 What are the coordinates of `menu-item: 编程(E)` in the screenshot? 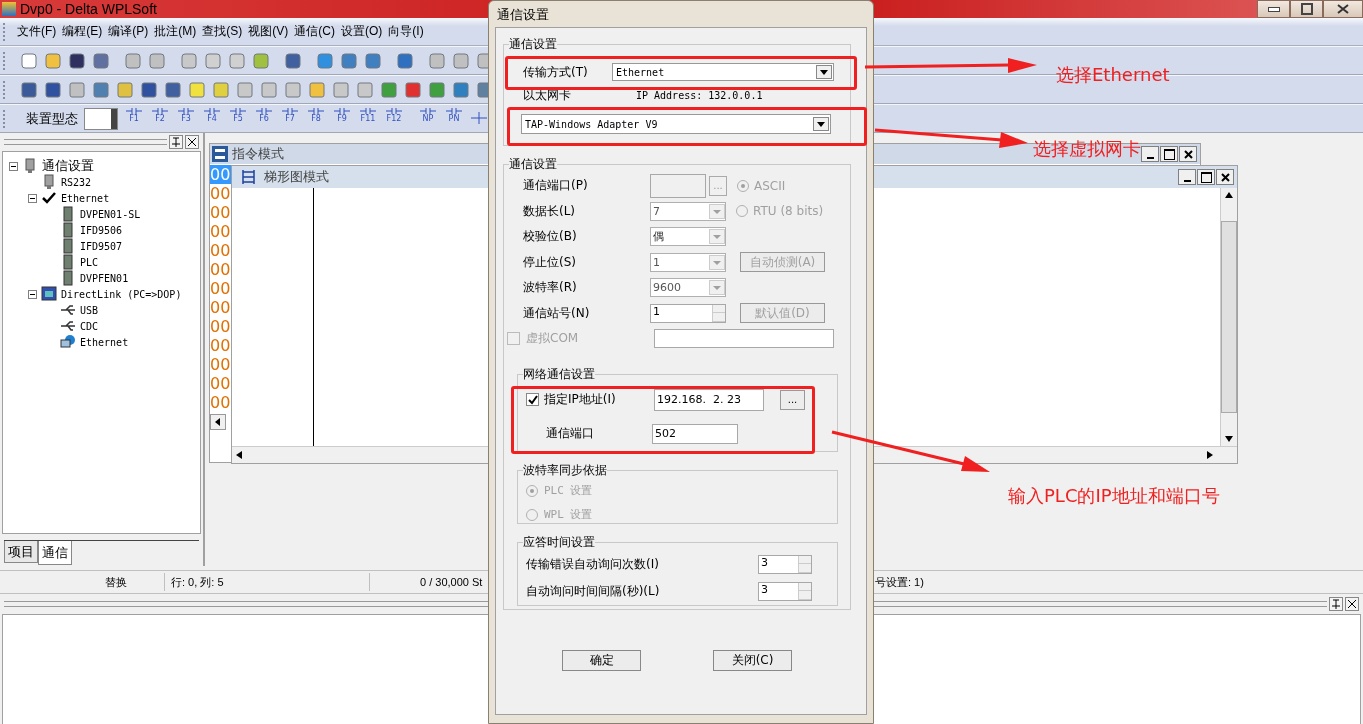 It's located at (82, 31).